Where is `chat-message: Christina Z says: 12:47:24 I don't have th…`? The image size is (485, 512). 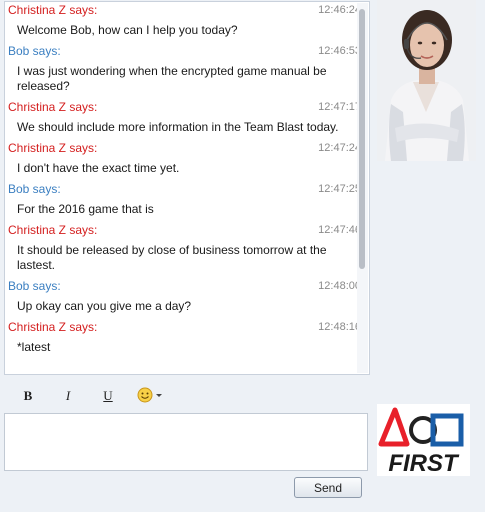 chat-message: Christina Z says: 12:47:24 I don't have th… is located at coordinates (181, 160).